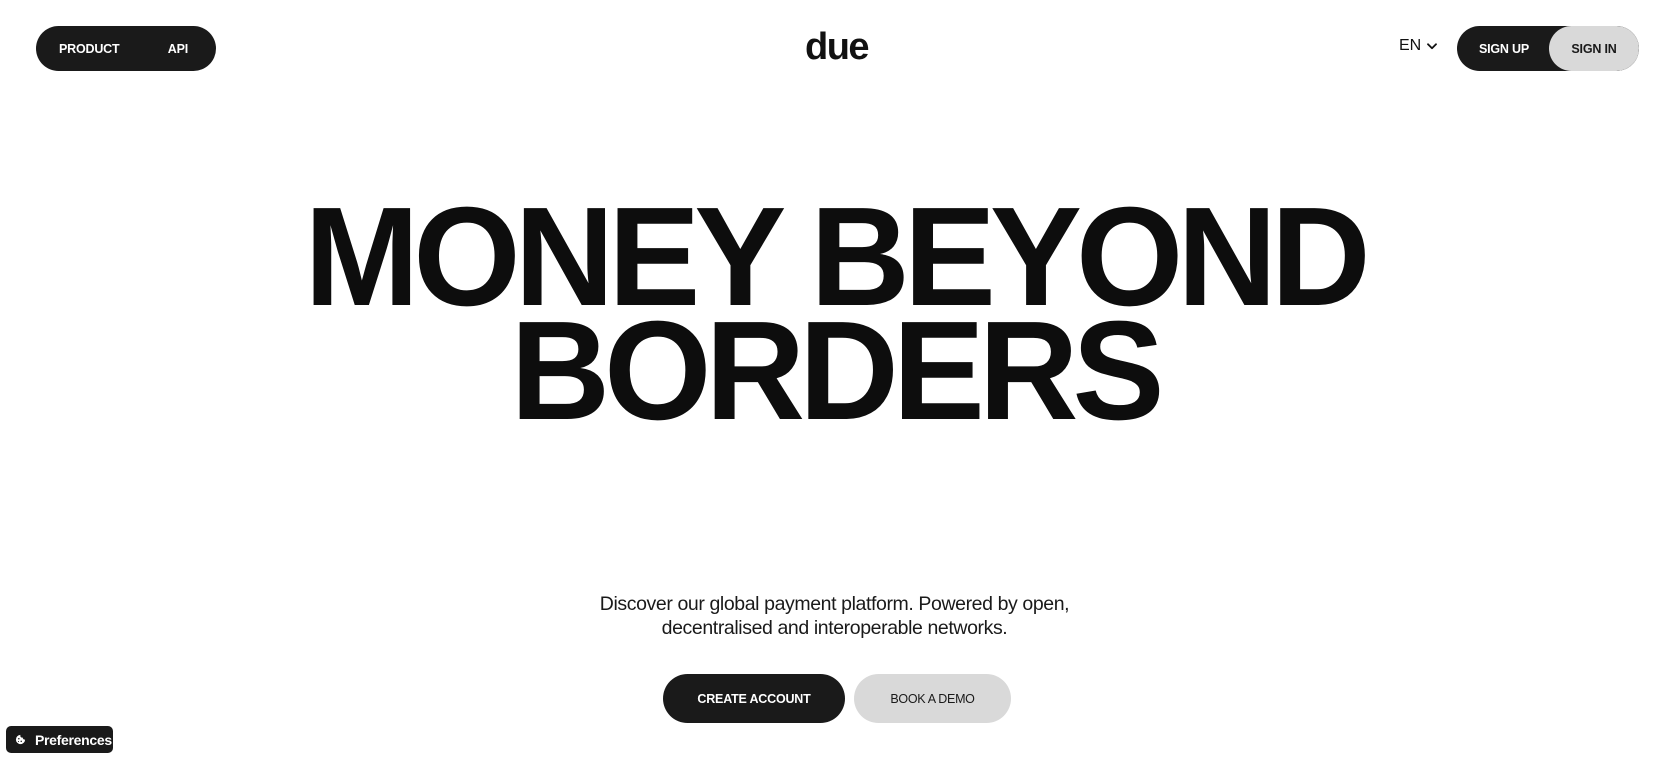 The image size is (1669, 757). I want to click on chevron-down-icon, so click(1432, 46).